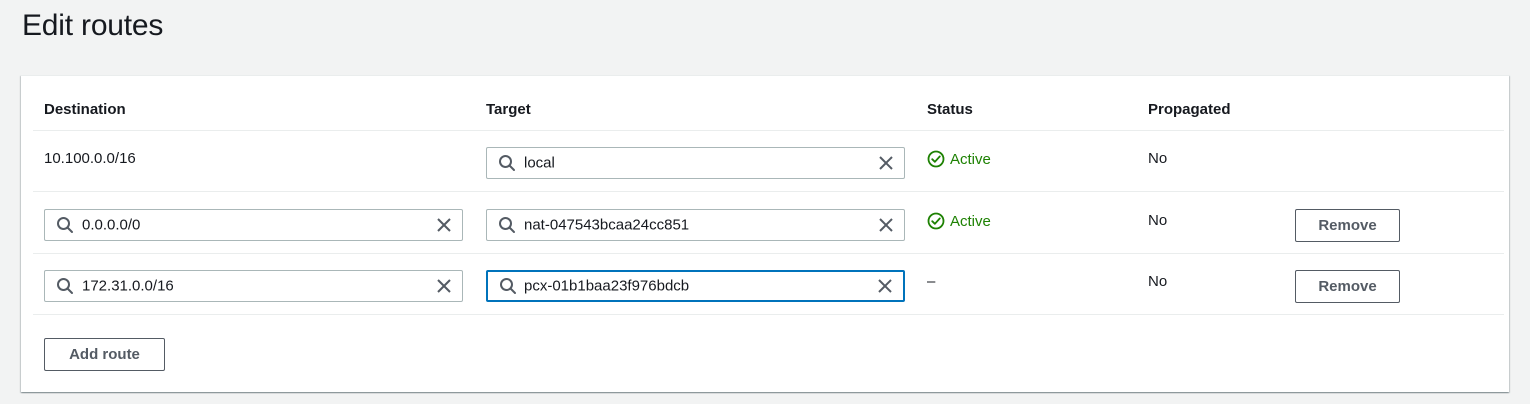  I want to click on target-input: nat-047543bcaa24cc851, so click(695, 225).